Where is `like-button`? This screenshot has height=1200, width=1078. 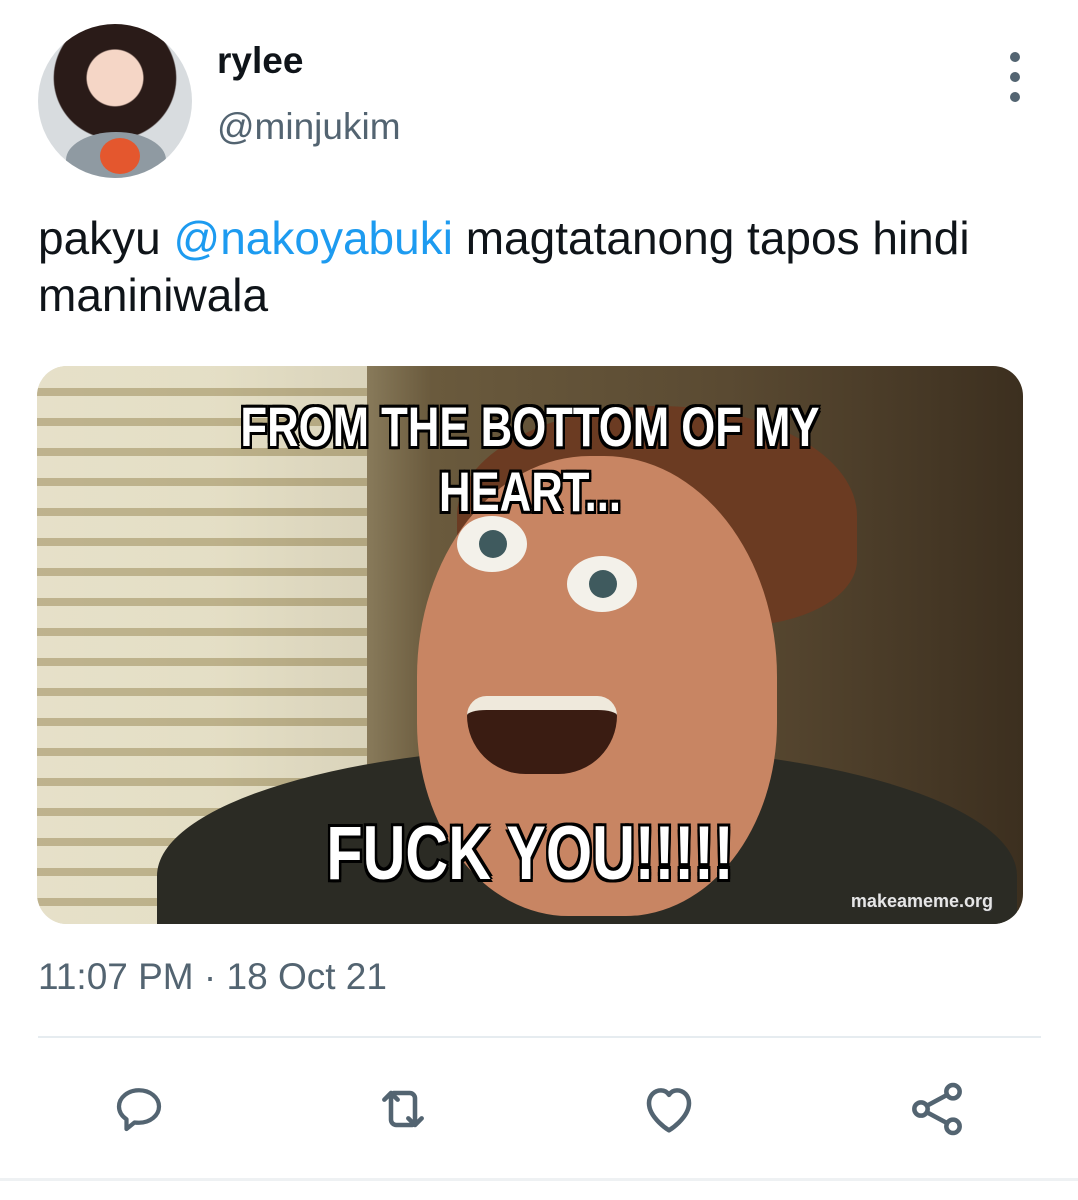
like-button is located at coordinates (669, 1109).